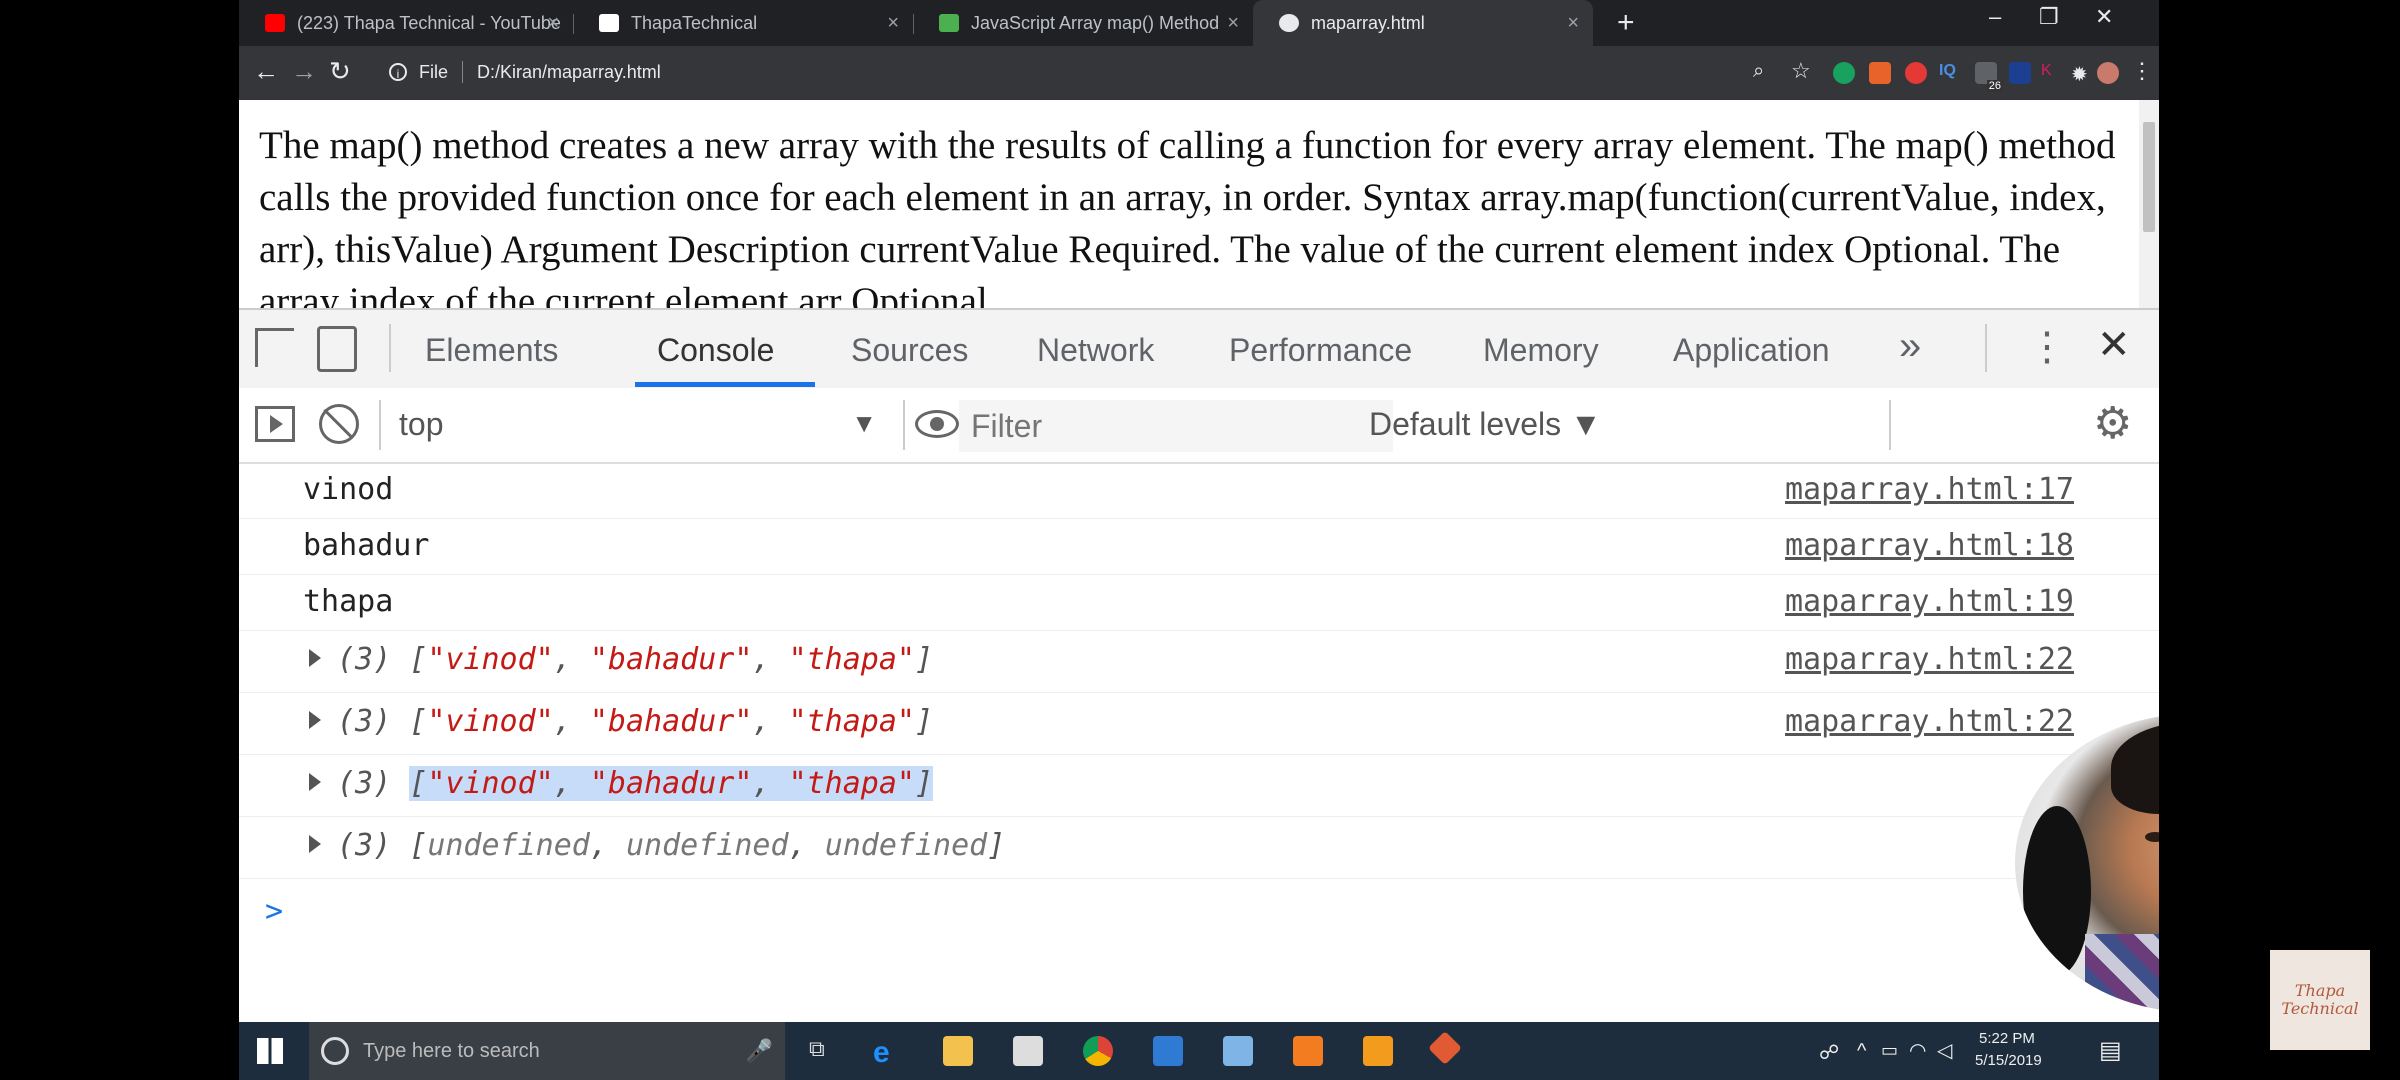 The height and width of the screenshot is (1080, 2400). What do you see at coordinates (1929, 489) in the screenshot?
I see `source-link: maparray.html:17` at bounding box center [1929, 489].